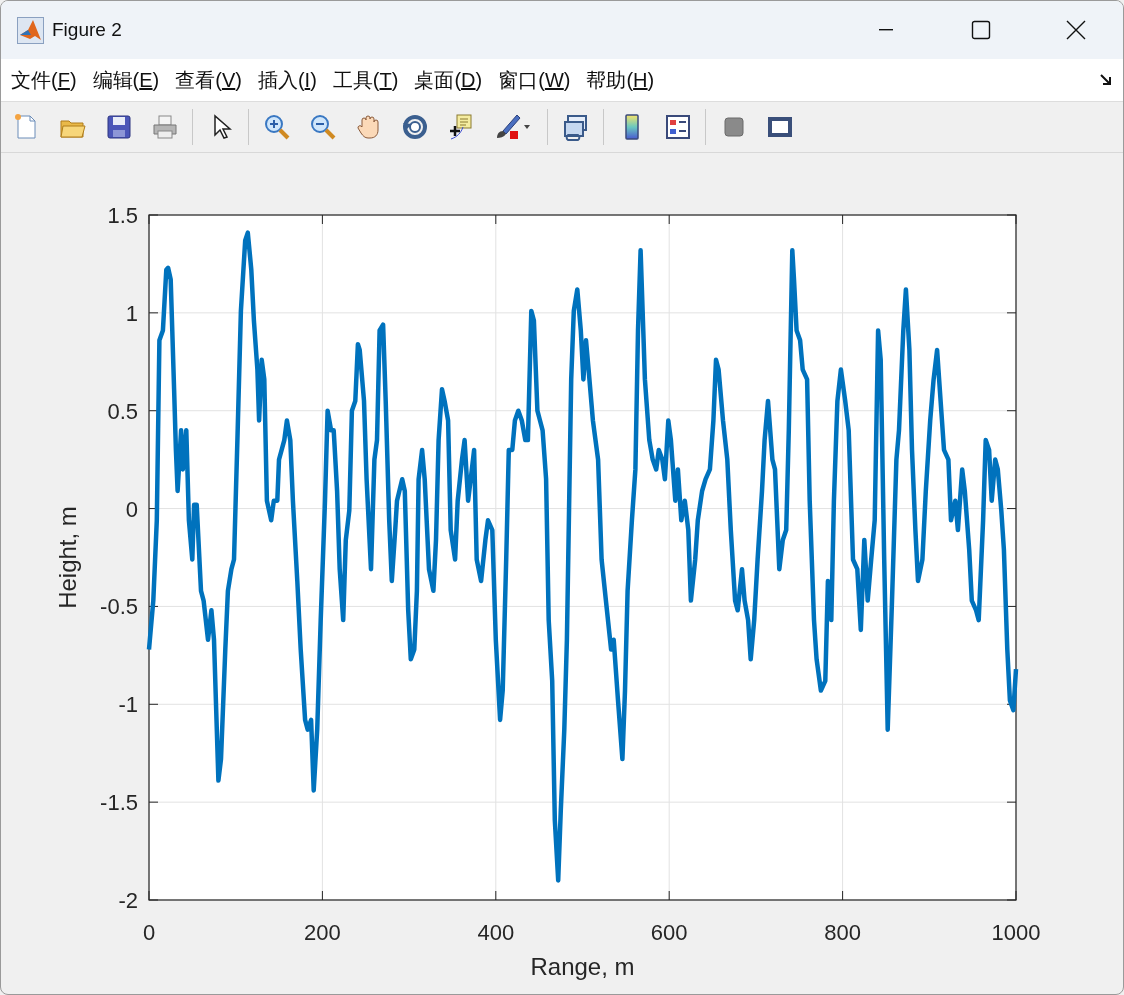 This screenshot has width=1124, height=995. I want to click on linked-windows-icon, so click(575, 127).